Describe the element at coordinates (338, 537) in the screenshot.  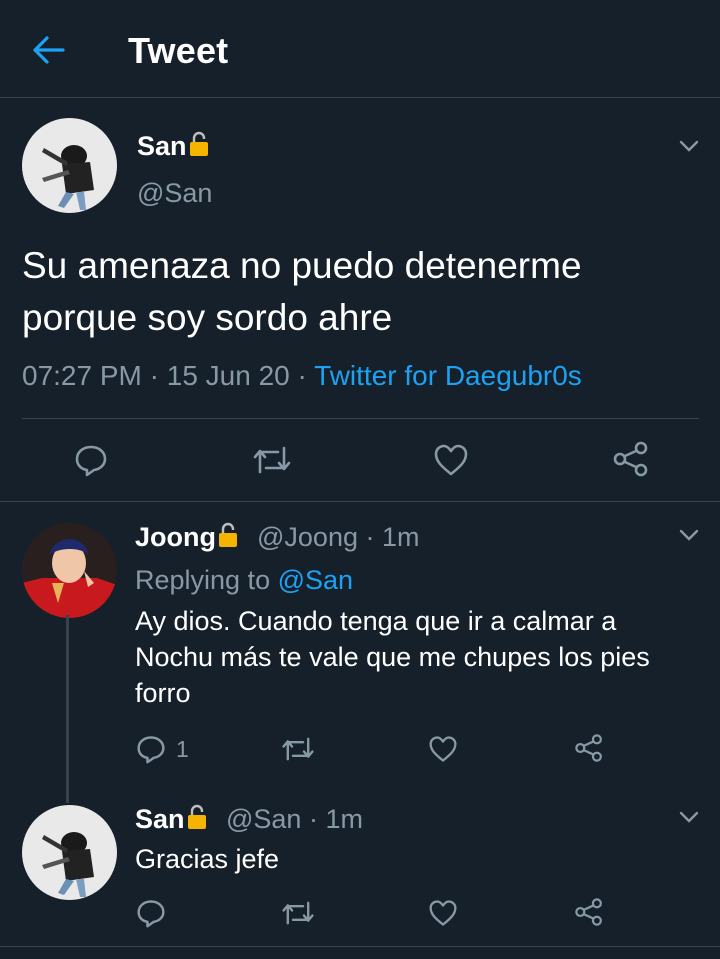
I see `author-handle: @Joong · 1m` at that location.